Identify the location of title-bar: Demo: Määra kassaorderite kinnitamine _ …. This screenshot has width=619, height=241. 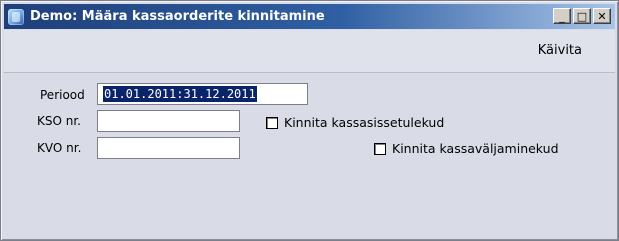
(309, 16).